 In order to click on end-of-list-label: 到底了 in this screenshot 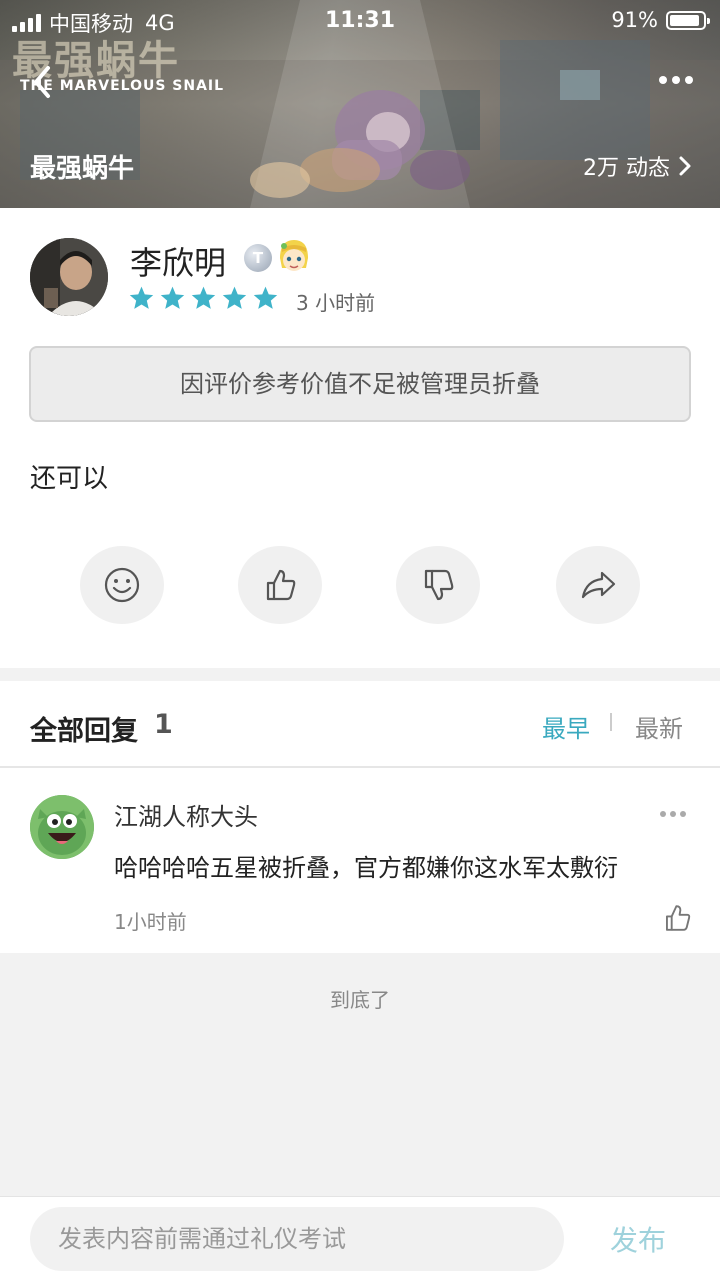, I will do `click(360, 1000)`.